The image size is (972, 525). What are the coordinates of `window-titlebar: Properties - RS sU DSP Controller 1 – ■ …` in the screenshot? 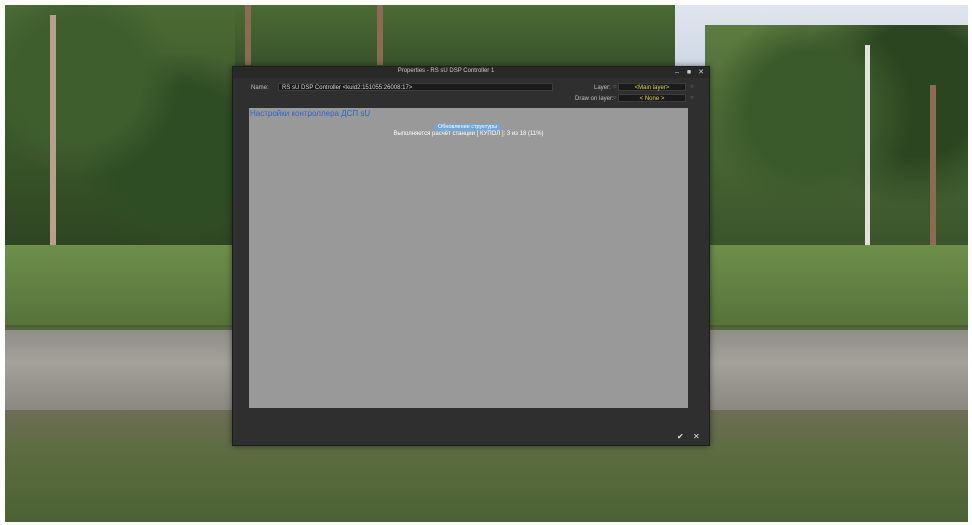 It's located at (471, 72).